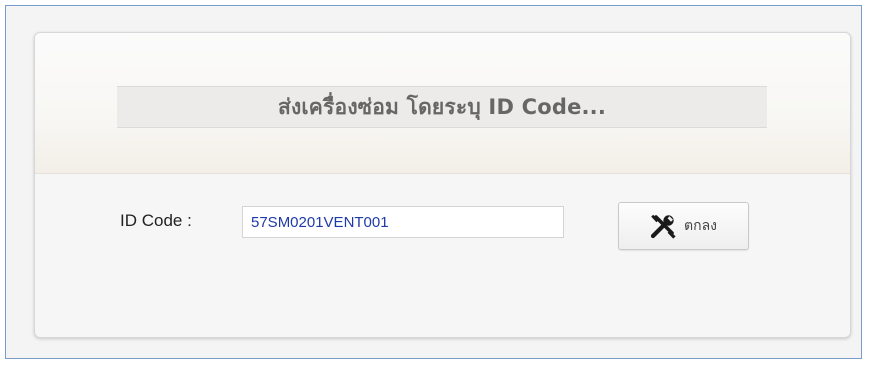 This screenshot has height=367, width=869. I want to click on tools-icon, so click(664, 226).